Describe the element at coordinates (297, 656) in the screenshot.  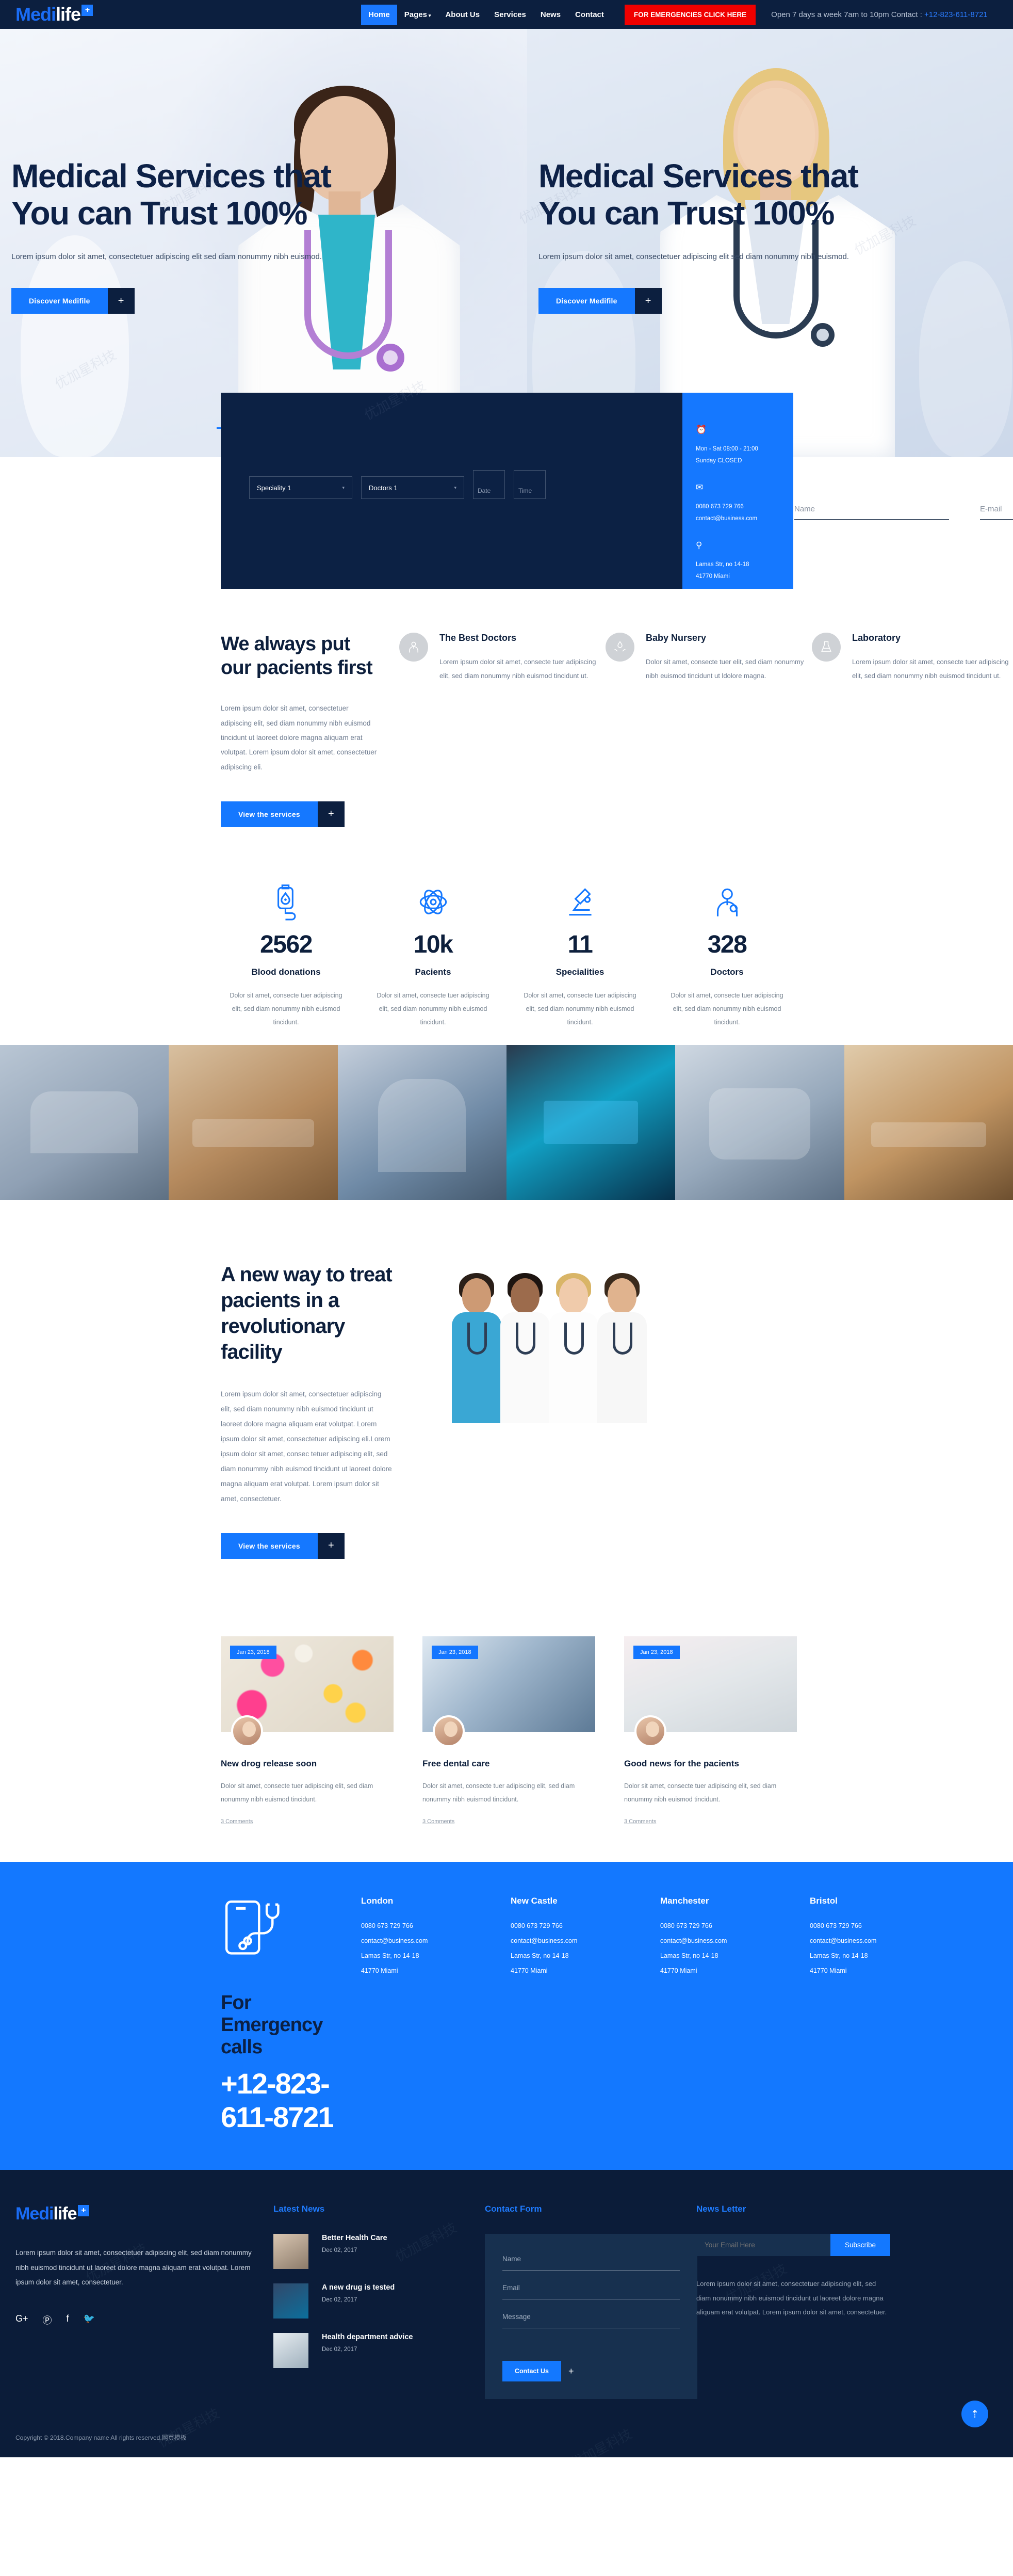
I see `services-heading: We always put our pacients first` at that location.